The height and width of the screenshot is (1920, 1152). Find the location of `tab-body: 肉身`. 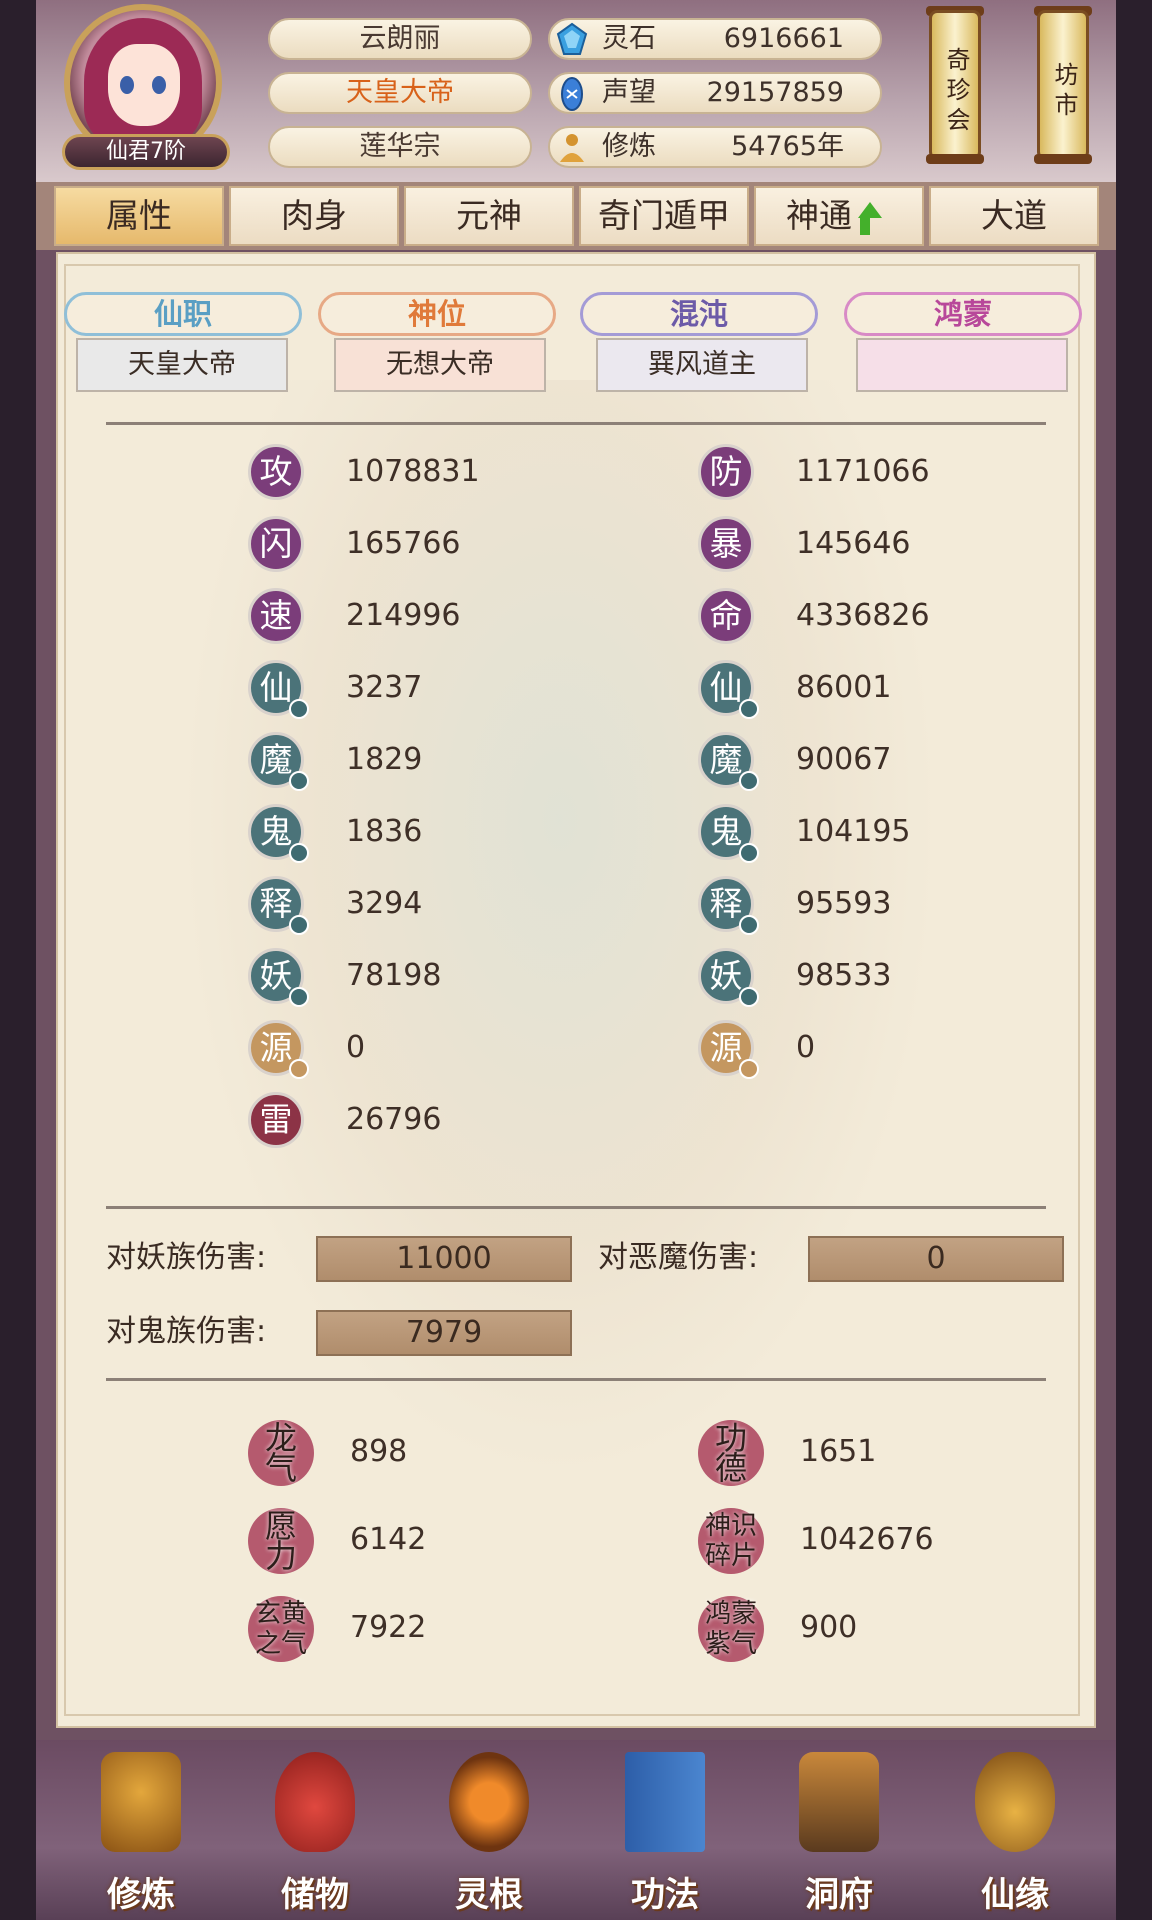

tab-body: 肉身 is located at coordinates (314, 216).